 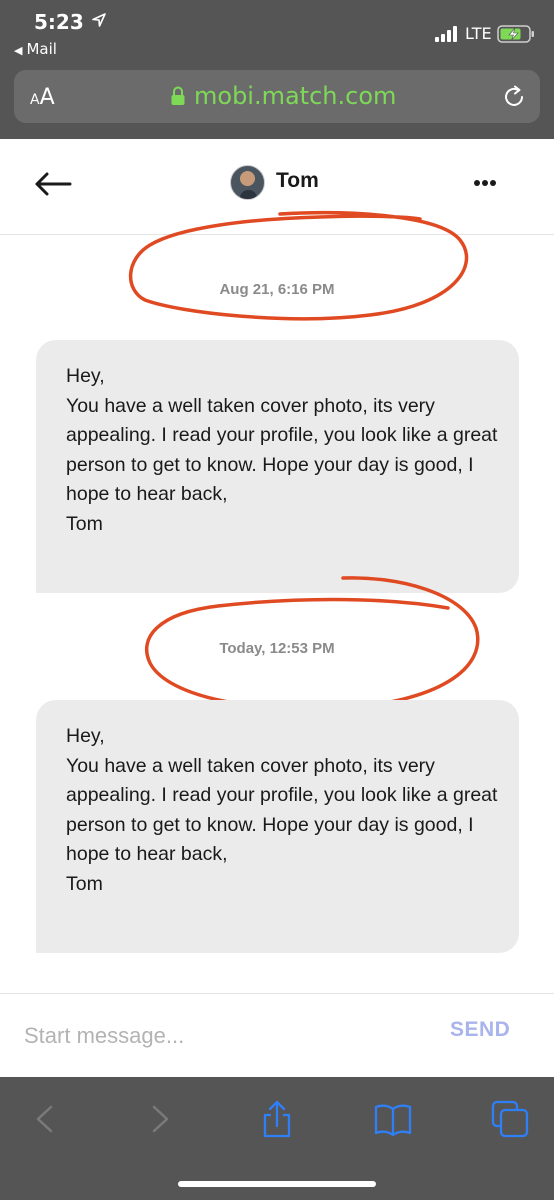 I want to click on conversation-header: Tom, so click(x=277, y=187).